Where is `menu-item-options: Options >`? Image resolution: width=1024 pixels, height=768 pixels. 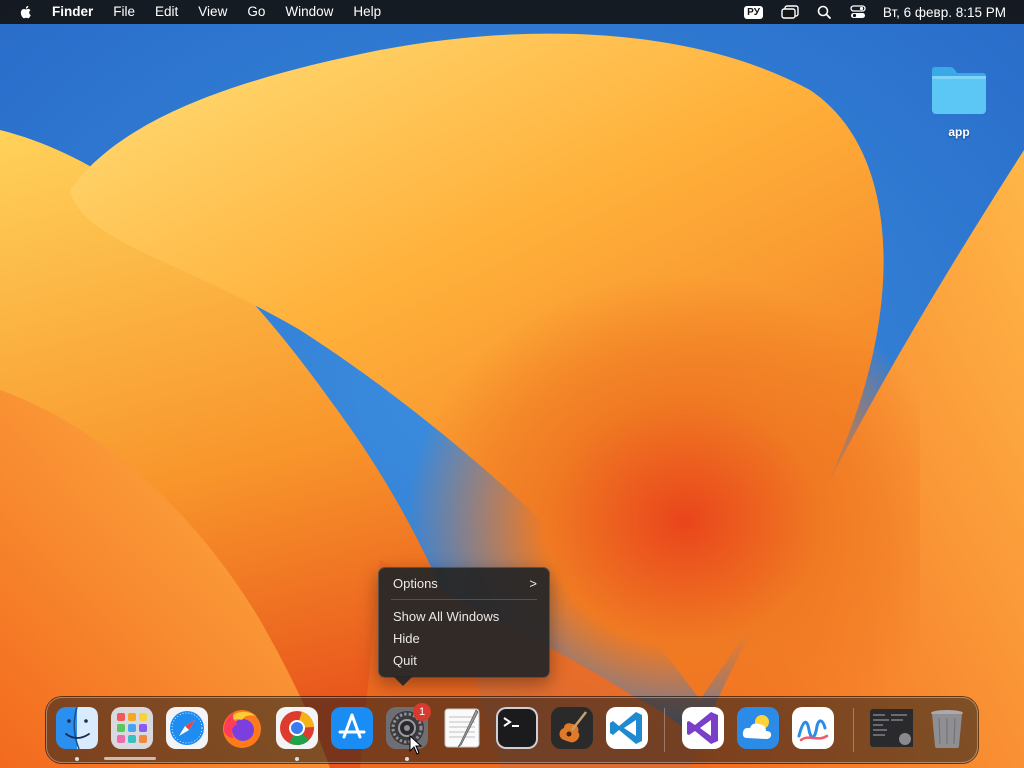
menu-item-options: Options > is located at coordinates (465, 584).